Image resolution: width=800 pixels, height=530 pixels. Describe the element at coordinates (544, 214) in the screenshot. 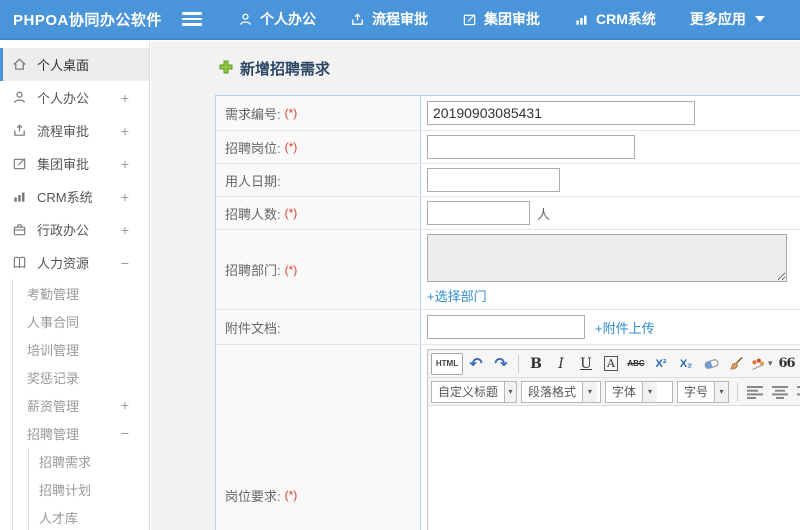

I see `headcount-unit: 人` at that location.